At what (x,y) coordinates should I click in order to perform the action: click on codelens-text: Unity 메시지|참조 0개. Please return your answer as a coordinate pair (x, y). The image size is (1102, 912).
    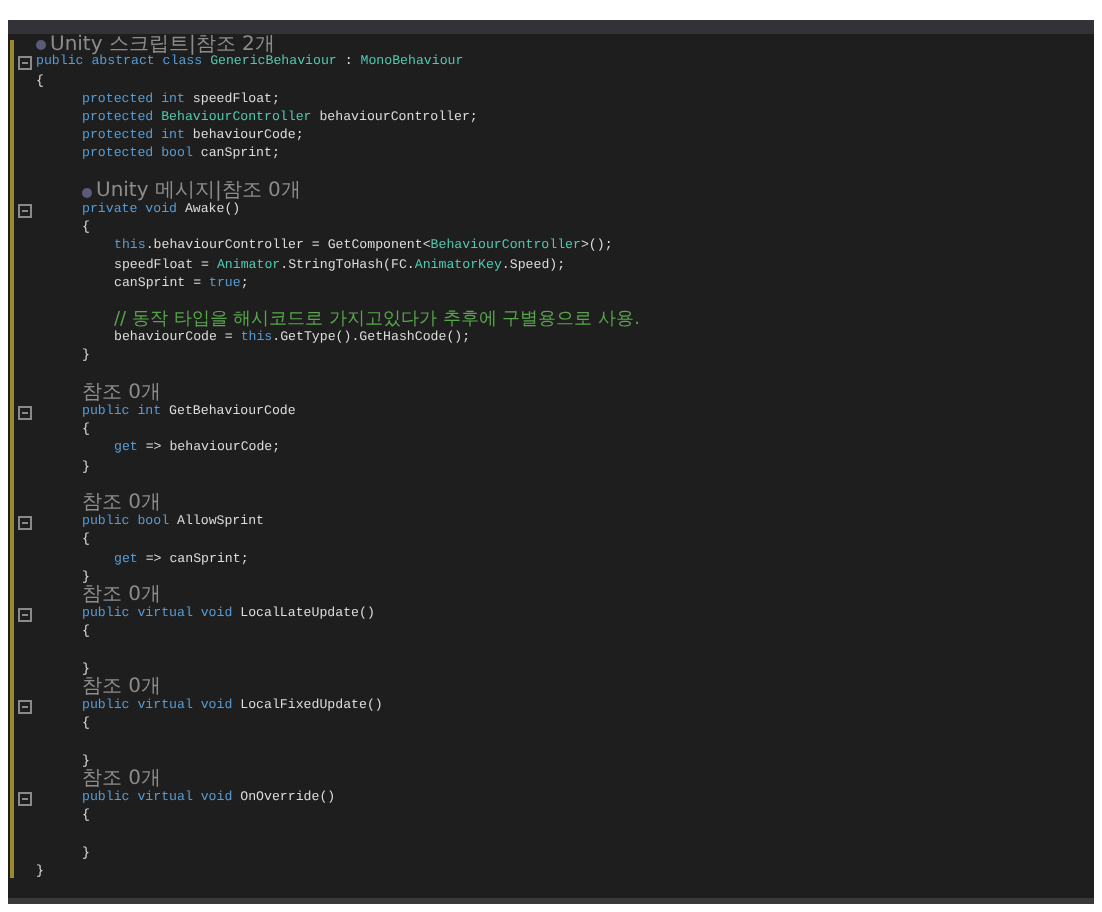
    Looking at the image, I should click on (198, 192).